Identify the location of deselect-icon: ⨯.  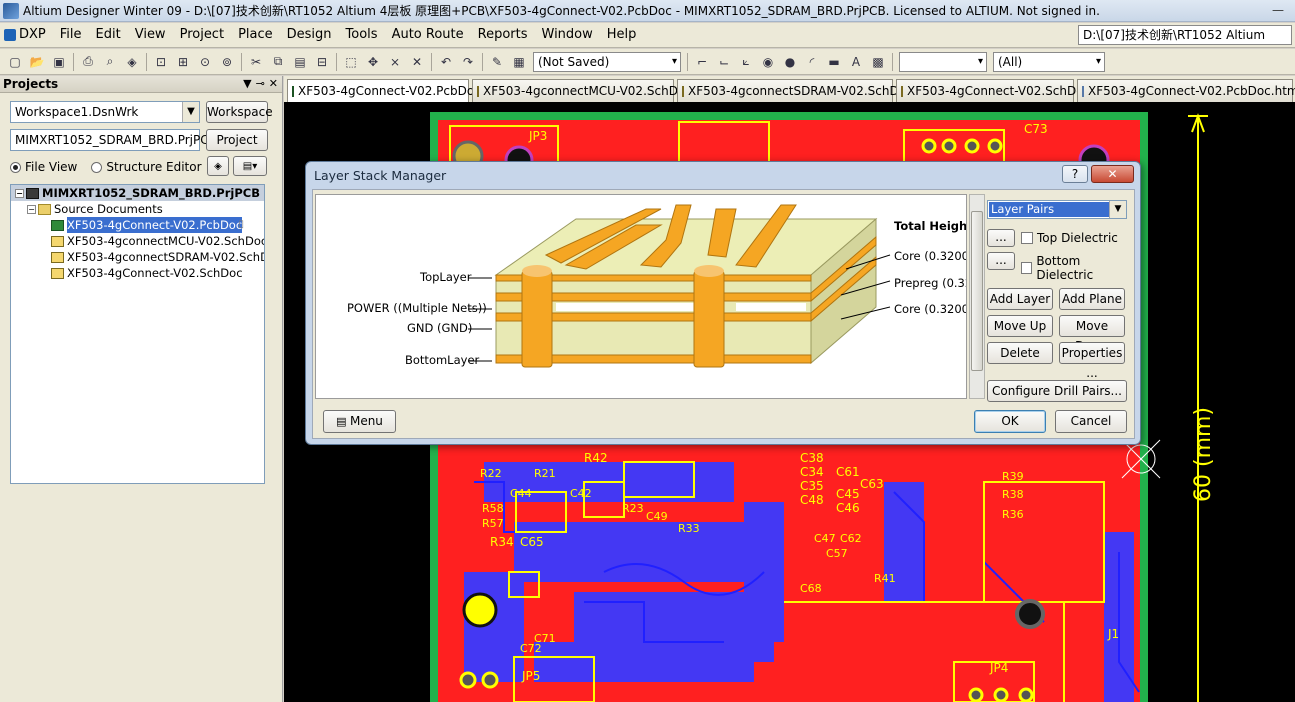
(395, 62).